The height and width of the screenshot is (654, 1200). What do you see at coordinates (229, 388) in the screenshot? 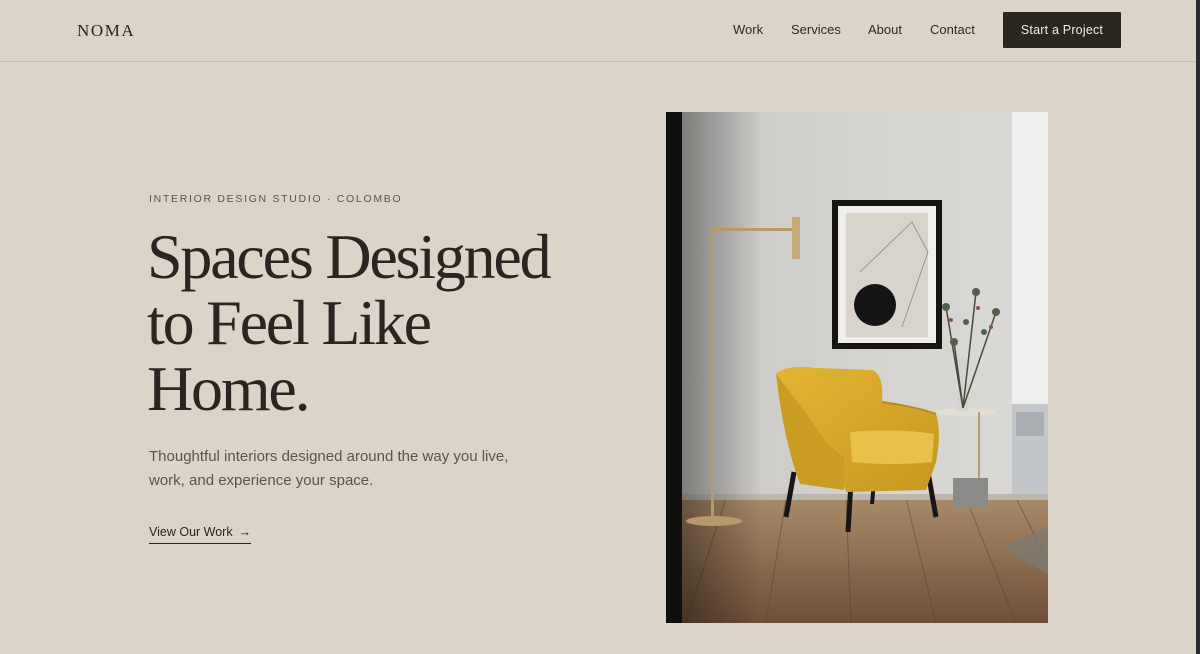
I see `headline-line: Home.` at bounding box center [229, 388].